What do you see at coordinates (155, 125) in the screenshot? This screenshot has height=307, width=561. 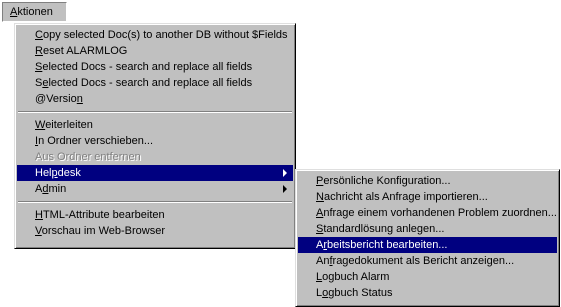 I see `menu-item-weiterleiten: Weiterleiten` at bounding box center [155, 125].